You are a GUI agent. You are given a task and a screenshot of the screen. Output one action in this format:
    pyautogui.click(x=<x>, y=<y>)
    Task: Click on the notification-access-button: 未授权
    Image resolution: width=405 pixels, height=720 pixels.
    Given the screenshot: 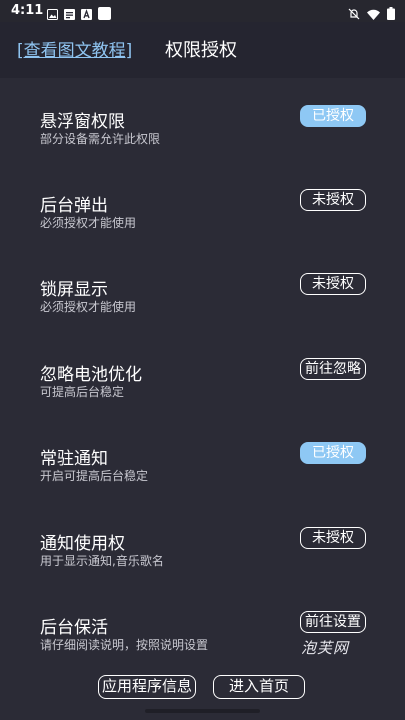 What is the action you would take?
    pyautogui.click(x=333, y=538)
    